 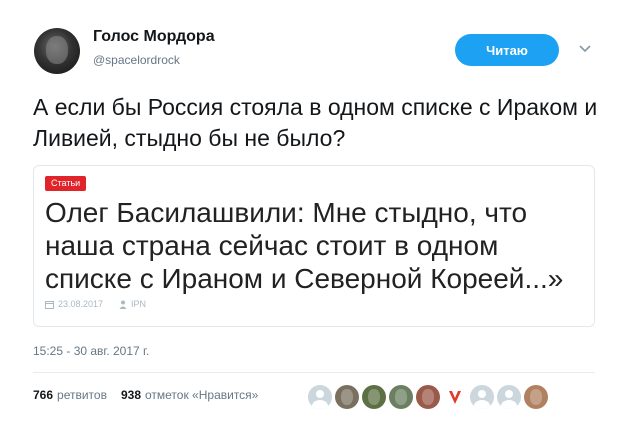 I want to click on likes-stat: 938 отметок «Нравится», so click(x=189, y=395).